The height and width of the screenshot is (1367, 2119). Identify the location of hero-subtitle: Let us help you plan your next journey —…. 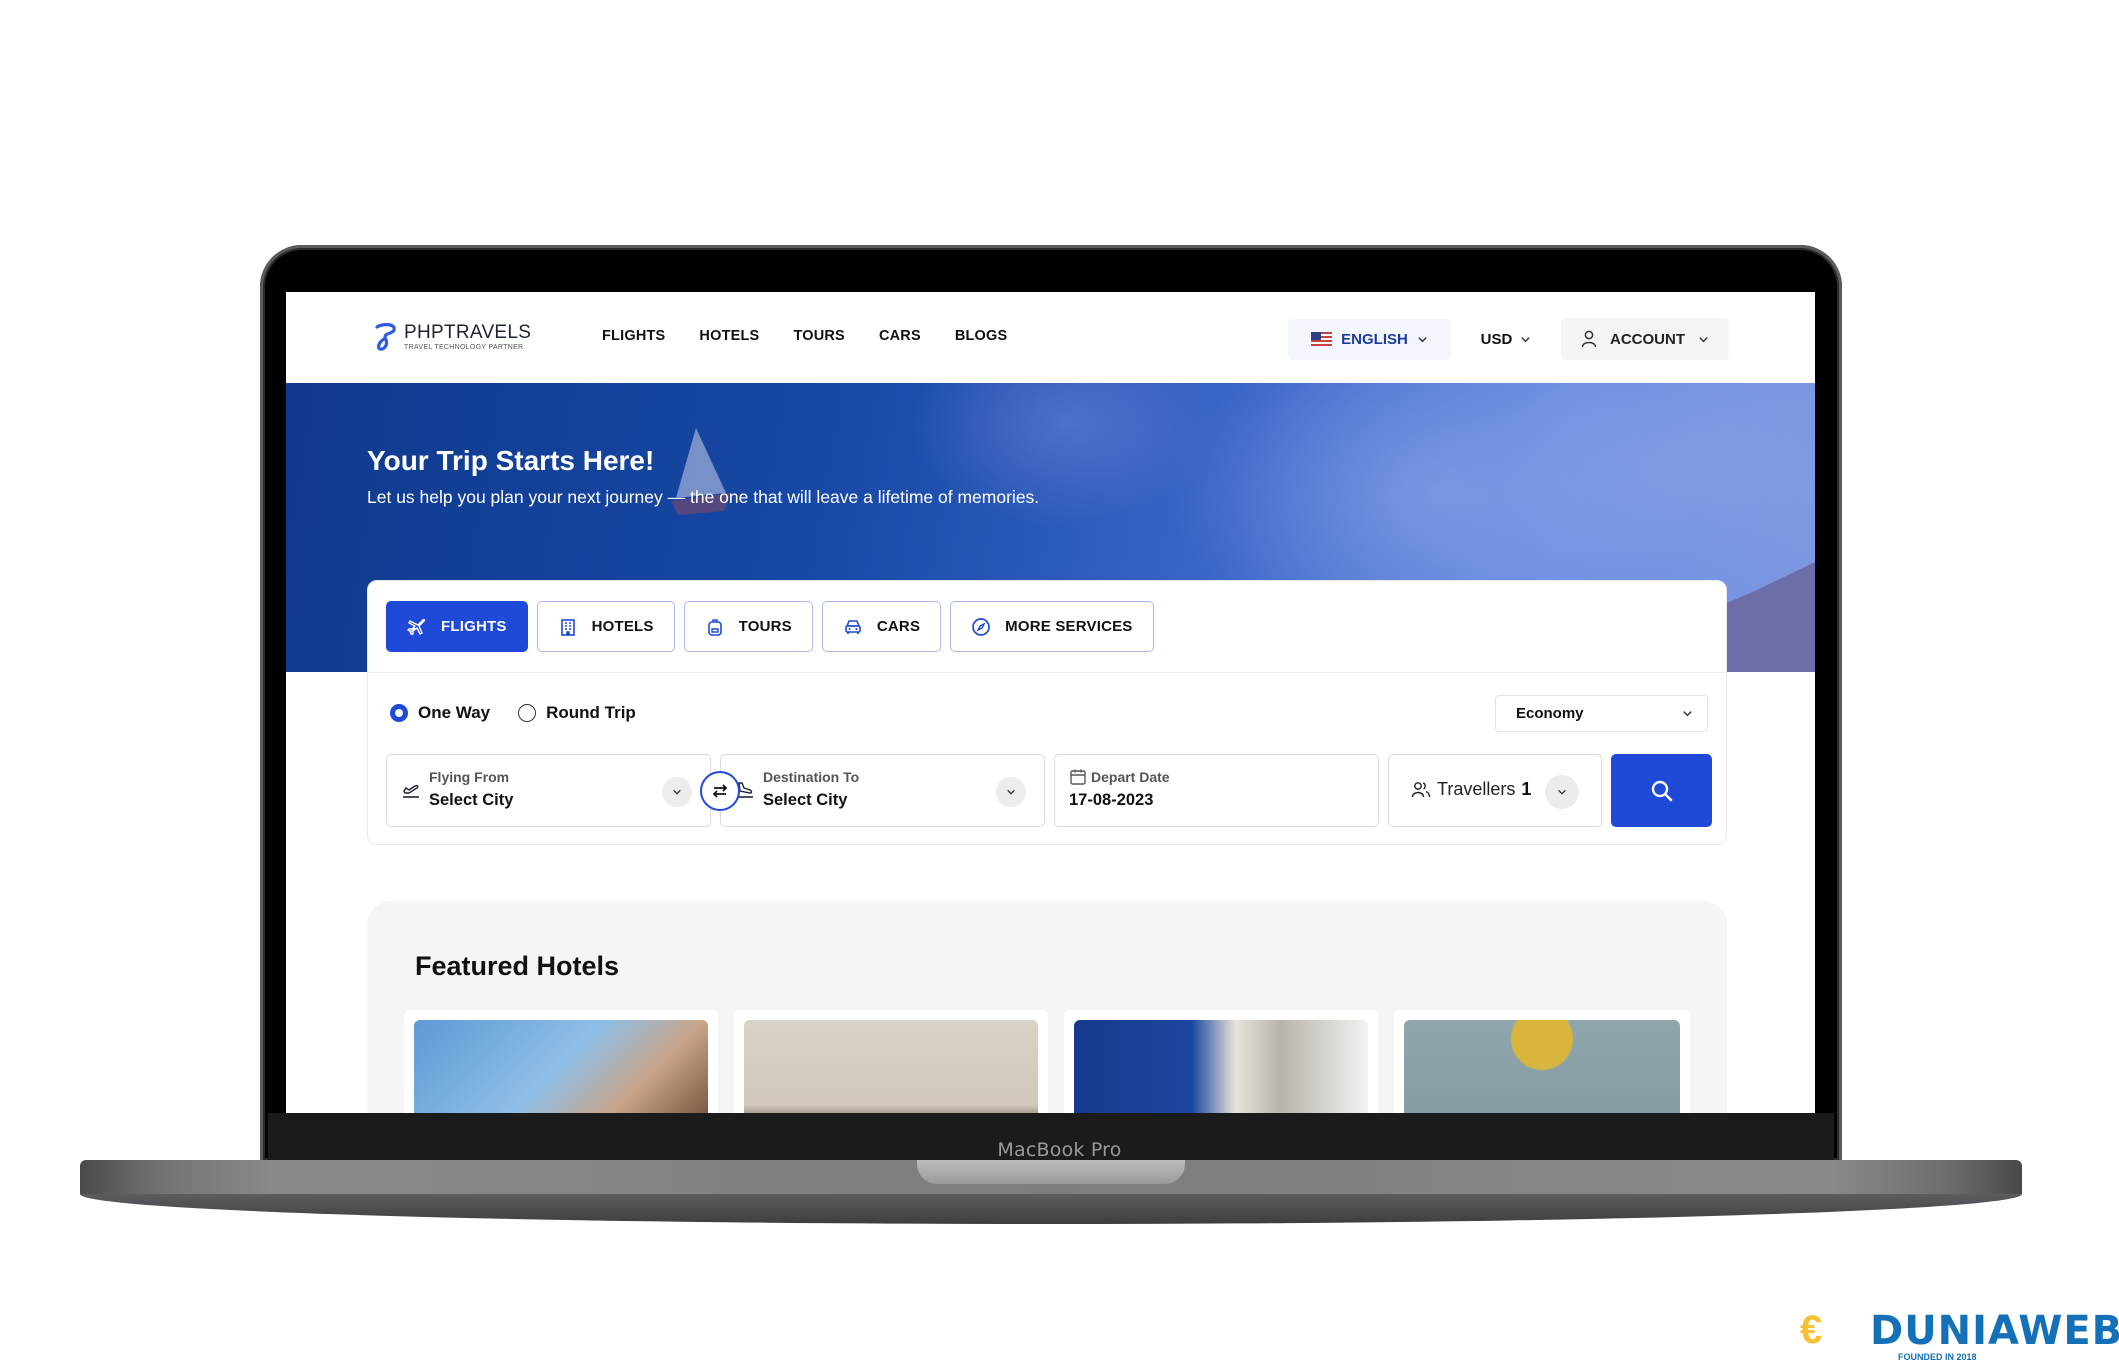
(703, 497).